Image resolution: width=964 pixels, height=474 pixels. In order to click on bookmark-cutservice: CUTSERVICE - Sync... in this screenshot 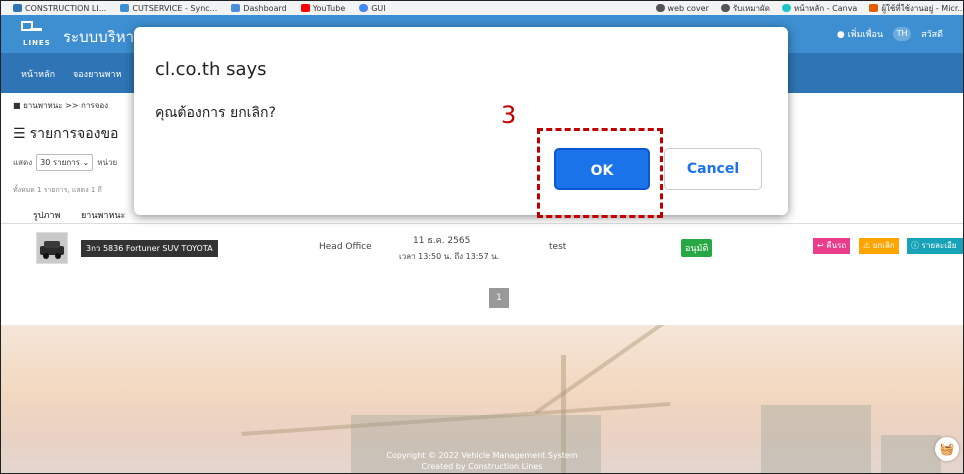, I will do `click(168, 8)`.